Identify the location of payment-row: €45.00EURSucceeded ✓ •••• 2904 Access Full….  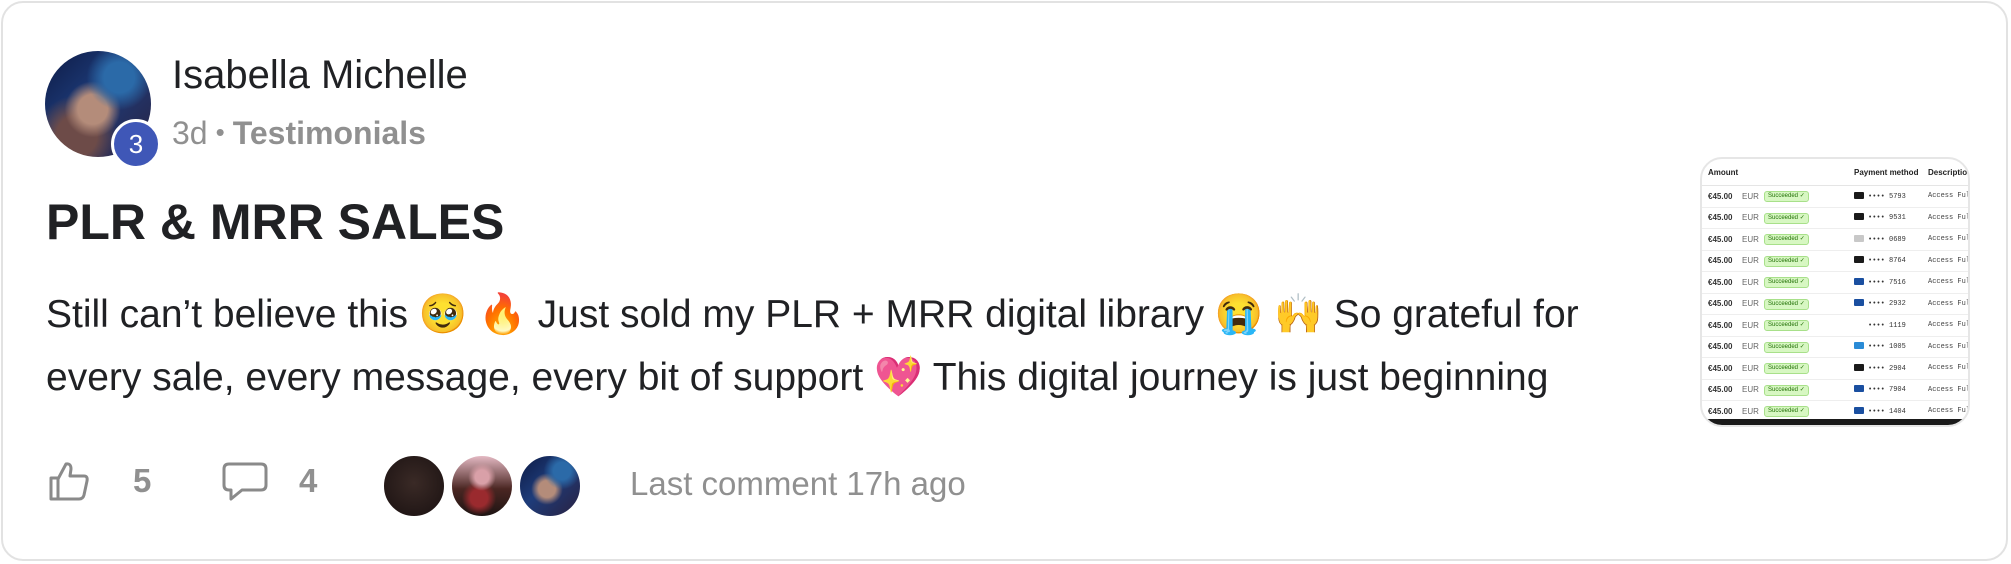
(1835, 368).